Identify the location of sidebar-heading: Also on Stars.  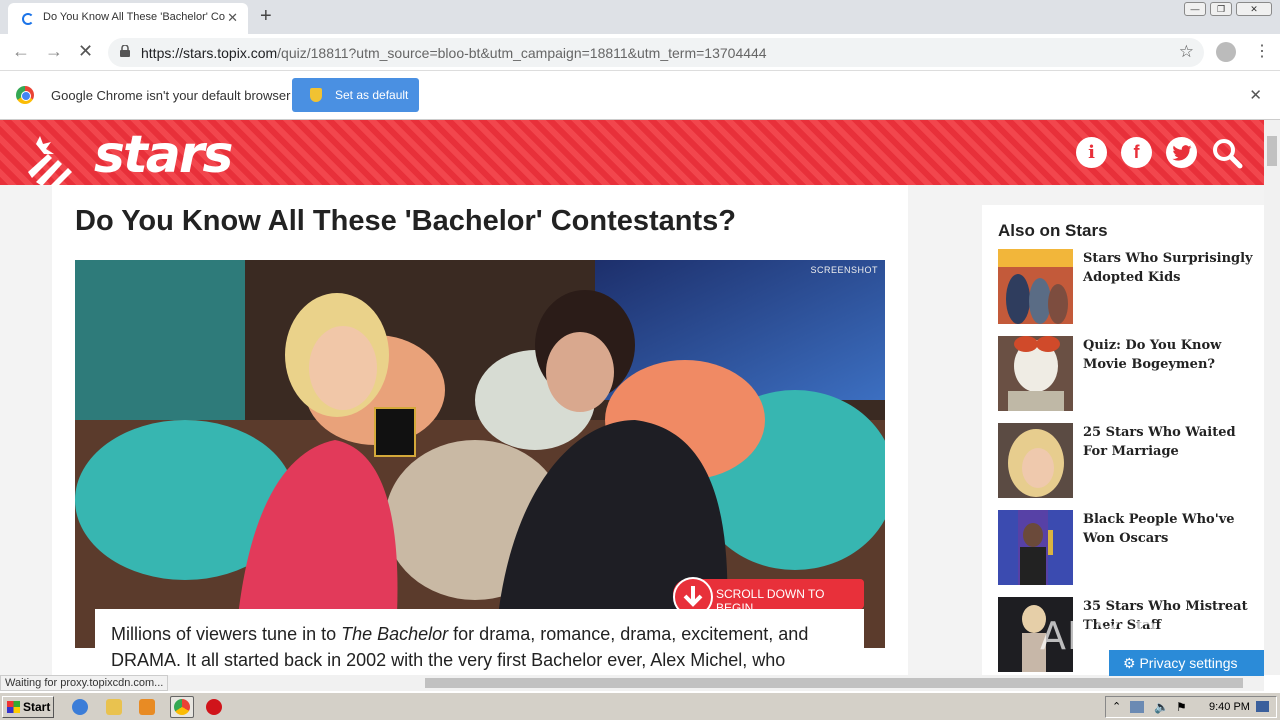
(1053, 230).